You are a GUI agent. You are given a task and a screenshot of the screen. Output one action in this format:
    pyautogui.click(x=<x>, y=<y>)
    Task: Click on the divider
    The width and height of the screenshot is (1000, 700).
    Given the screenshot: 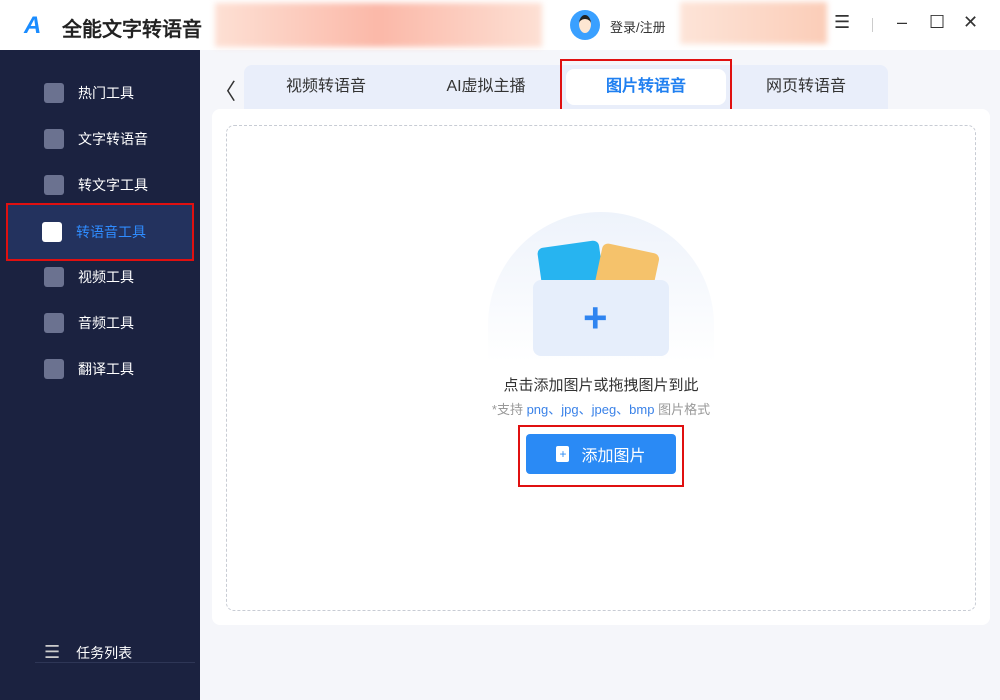 What is the action you would take?
    pyautogui.click(x=872, y=25)
    